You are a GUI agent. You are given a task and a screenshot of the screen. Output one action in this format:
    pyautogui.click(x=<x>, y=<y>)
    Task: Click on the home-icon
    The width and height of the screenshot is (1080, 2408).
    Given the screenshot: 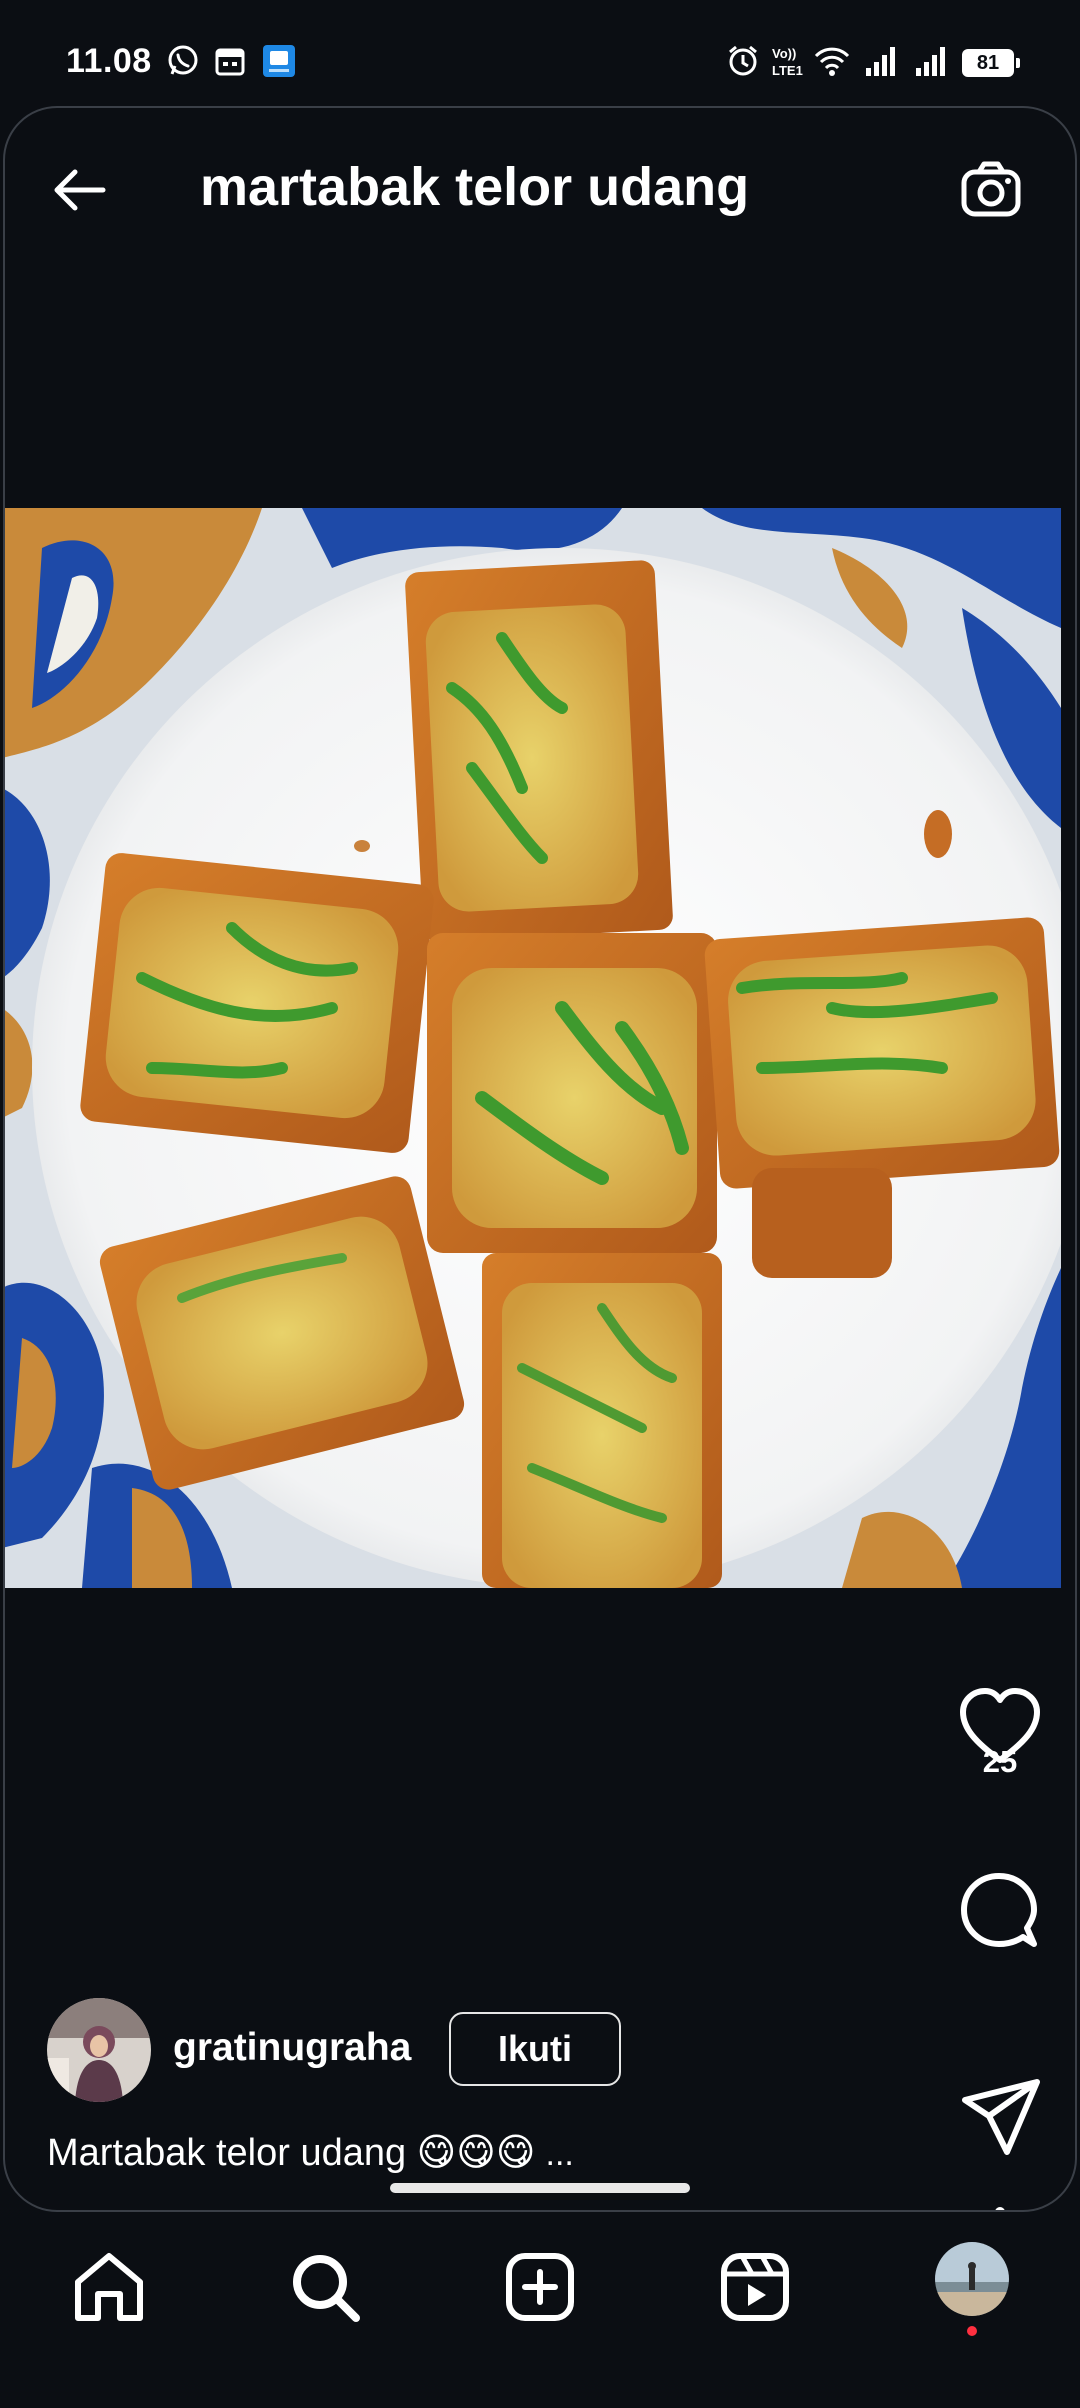 What is the action you would take?
    pyautogui.click(x=109, y=2287)
    